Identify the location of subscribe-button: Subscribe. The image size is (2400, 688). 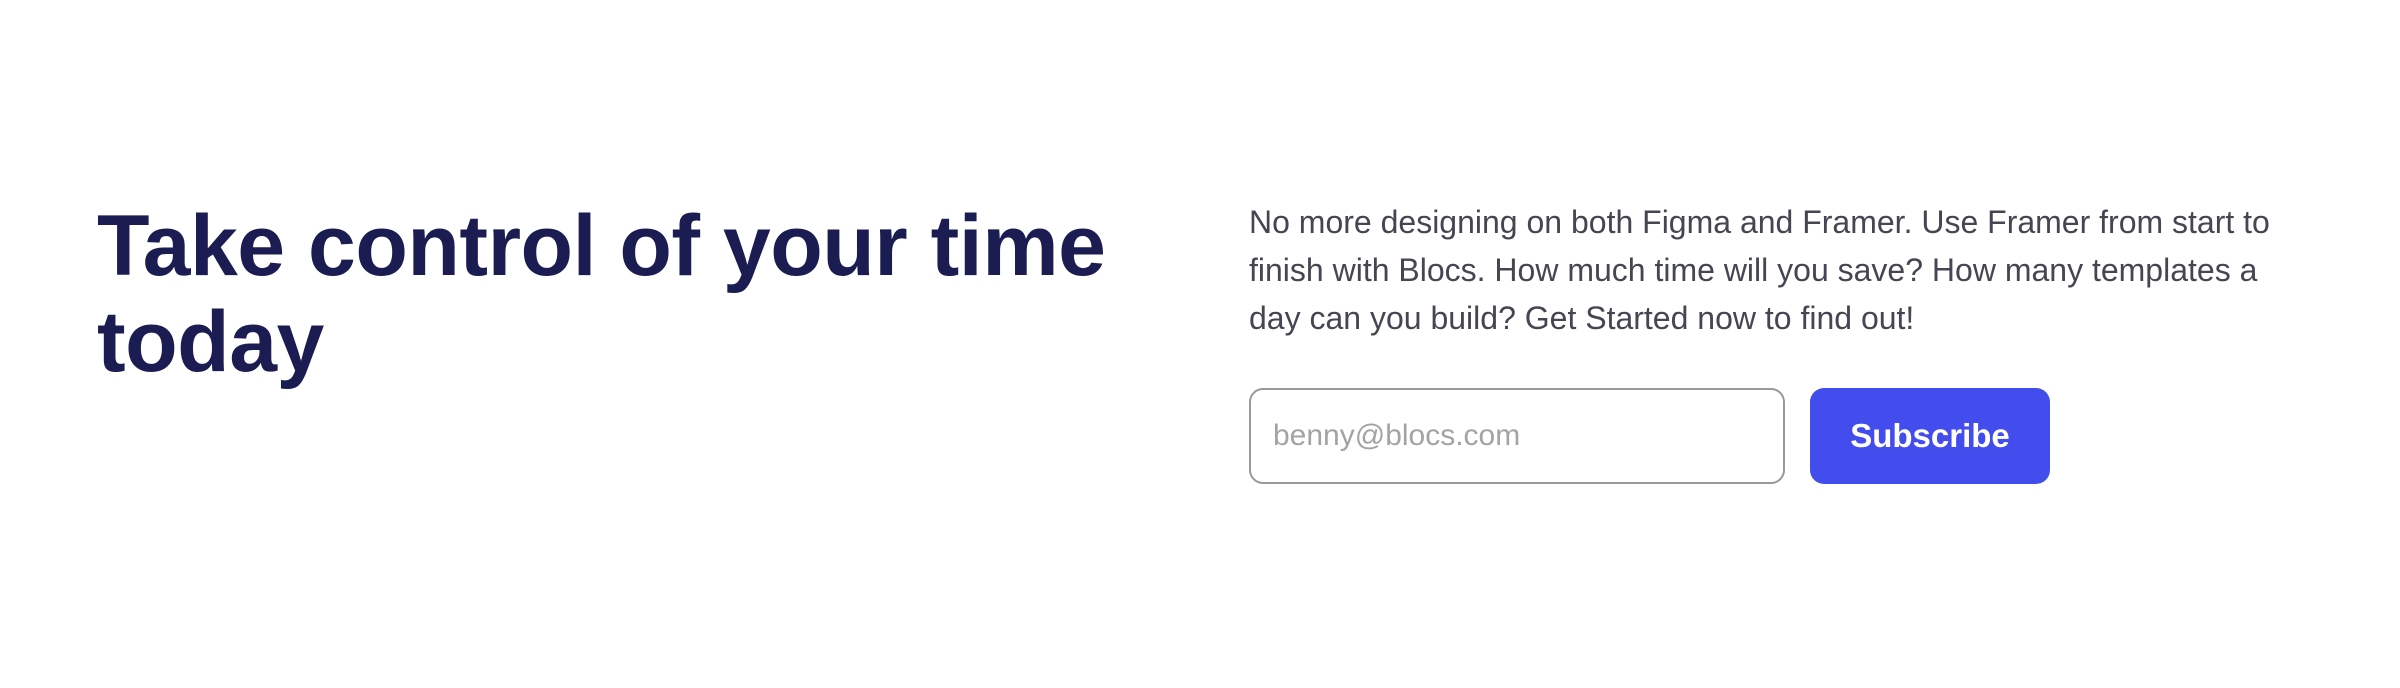
(1930, 436).